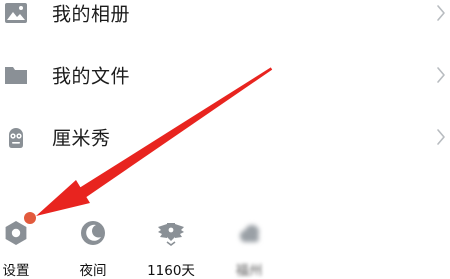  I want to click on days-label: 1160天, so click(171, 271).